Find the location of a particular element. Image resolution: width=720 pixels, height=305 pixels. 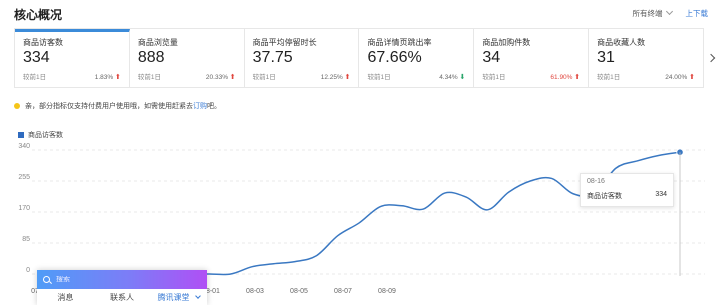

metric-label: 商品加购件数 is located at coordinates (506, 42).